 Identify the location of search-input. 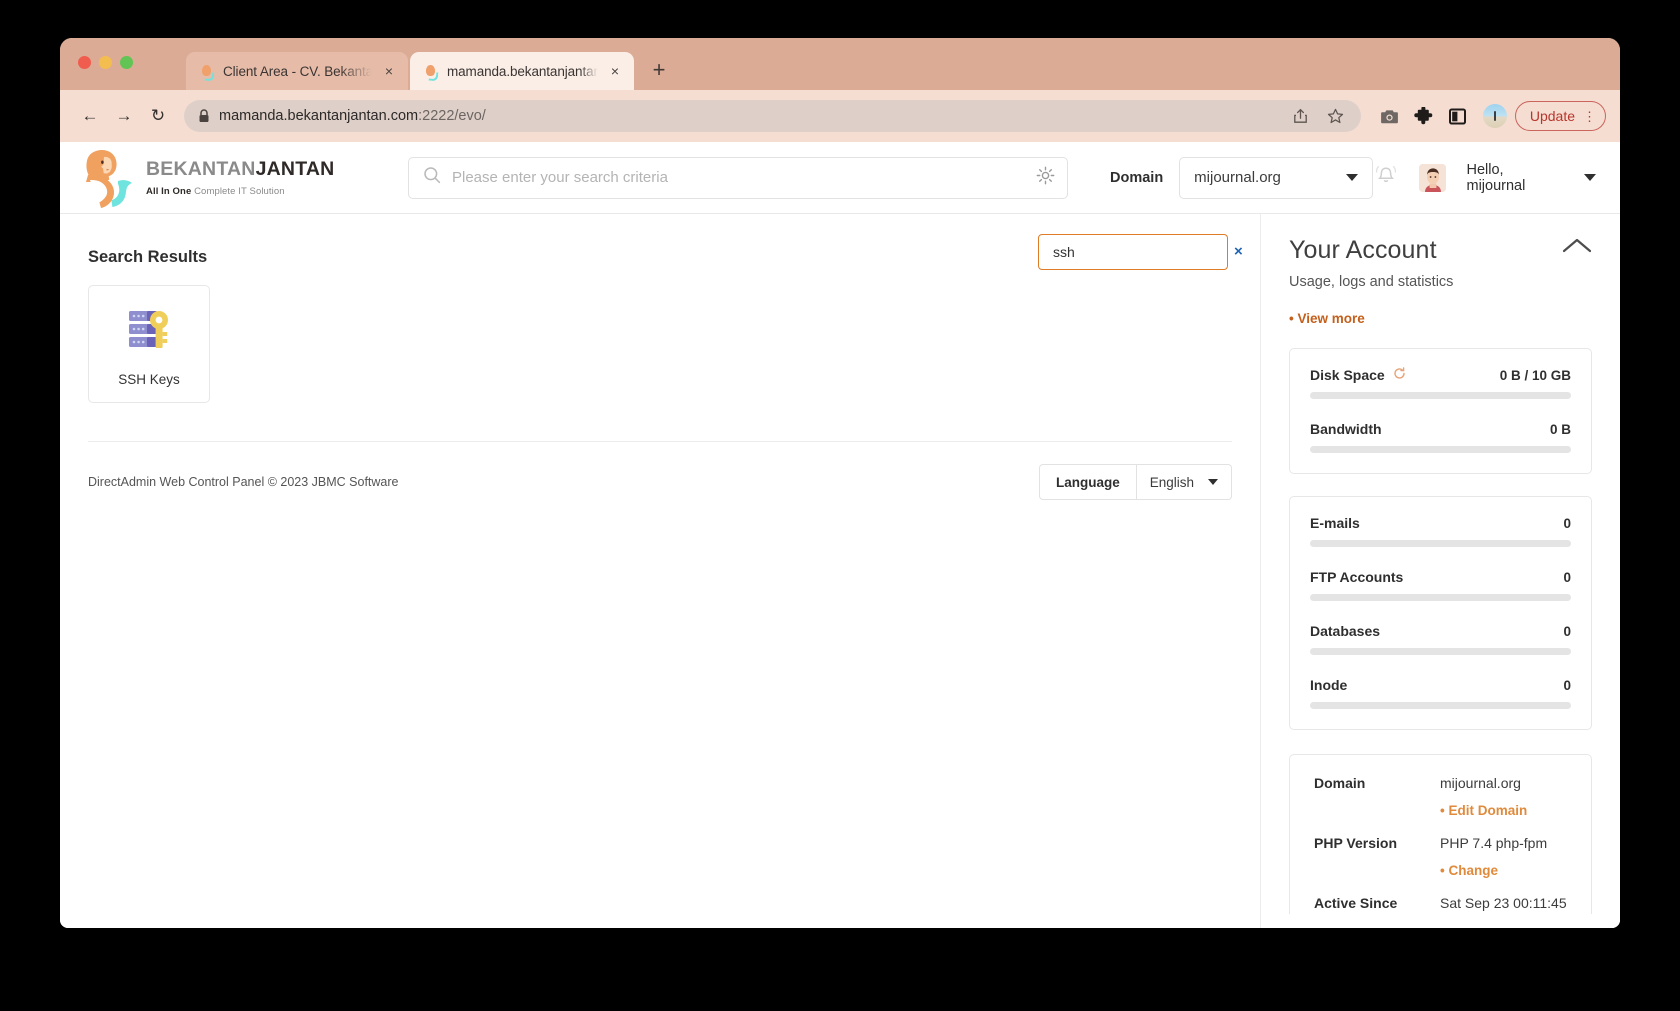
(738, 177).